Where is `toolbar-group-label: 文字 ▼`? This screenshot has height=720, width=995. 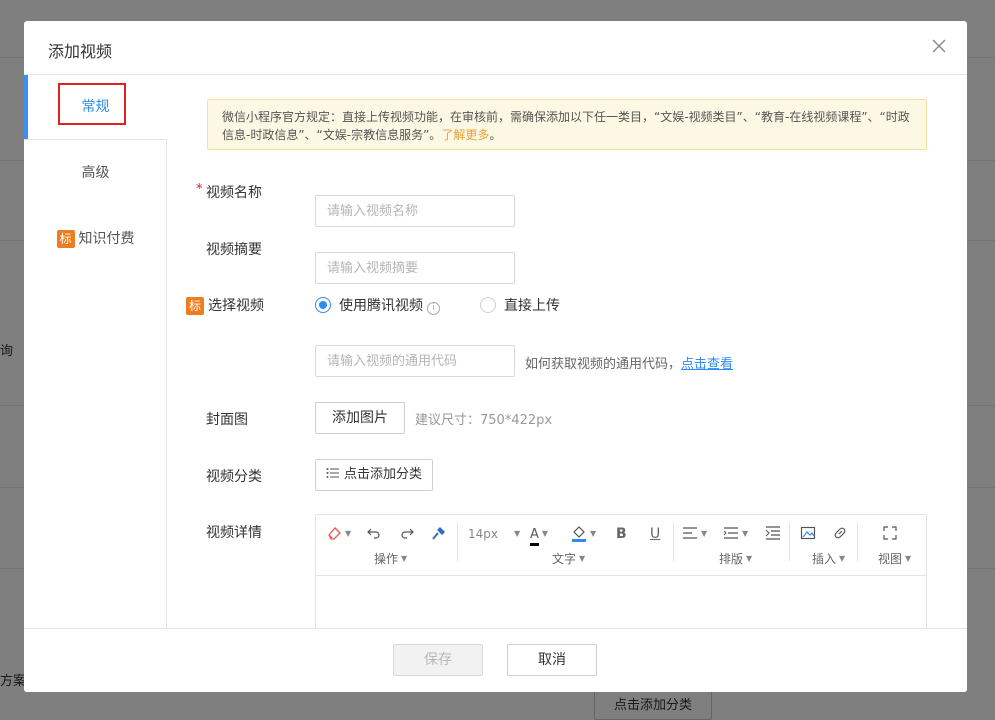 toolbar-group-label: 文字 ▼ is located at coordinates (568, 558).